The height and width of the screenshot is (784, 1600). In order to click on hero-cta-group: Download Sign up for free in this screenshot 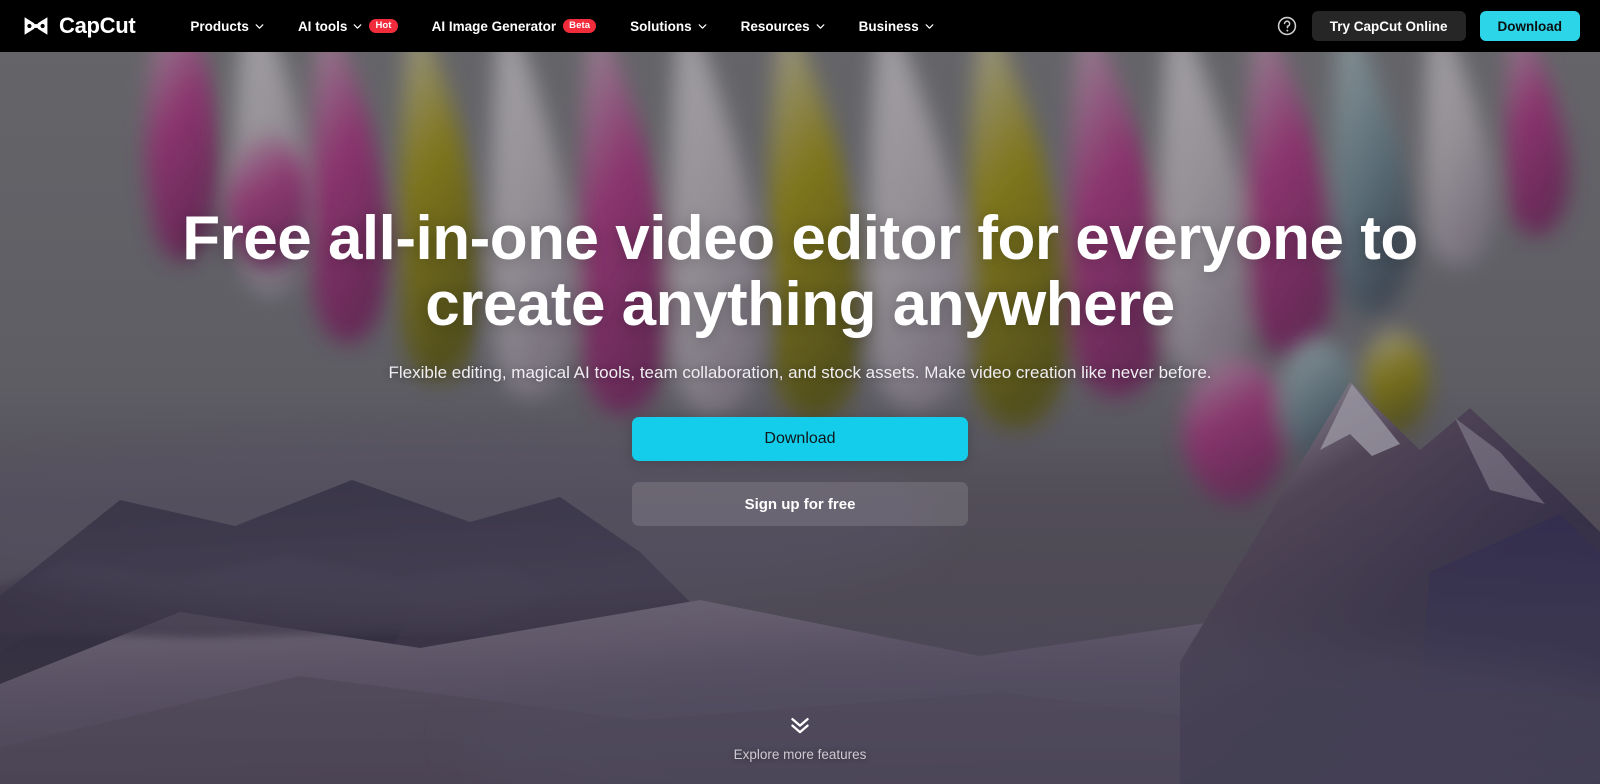, I will do `click(800, 472)`.